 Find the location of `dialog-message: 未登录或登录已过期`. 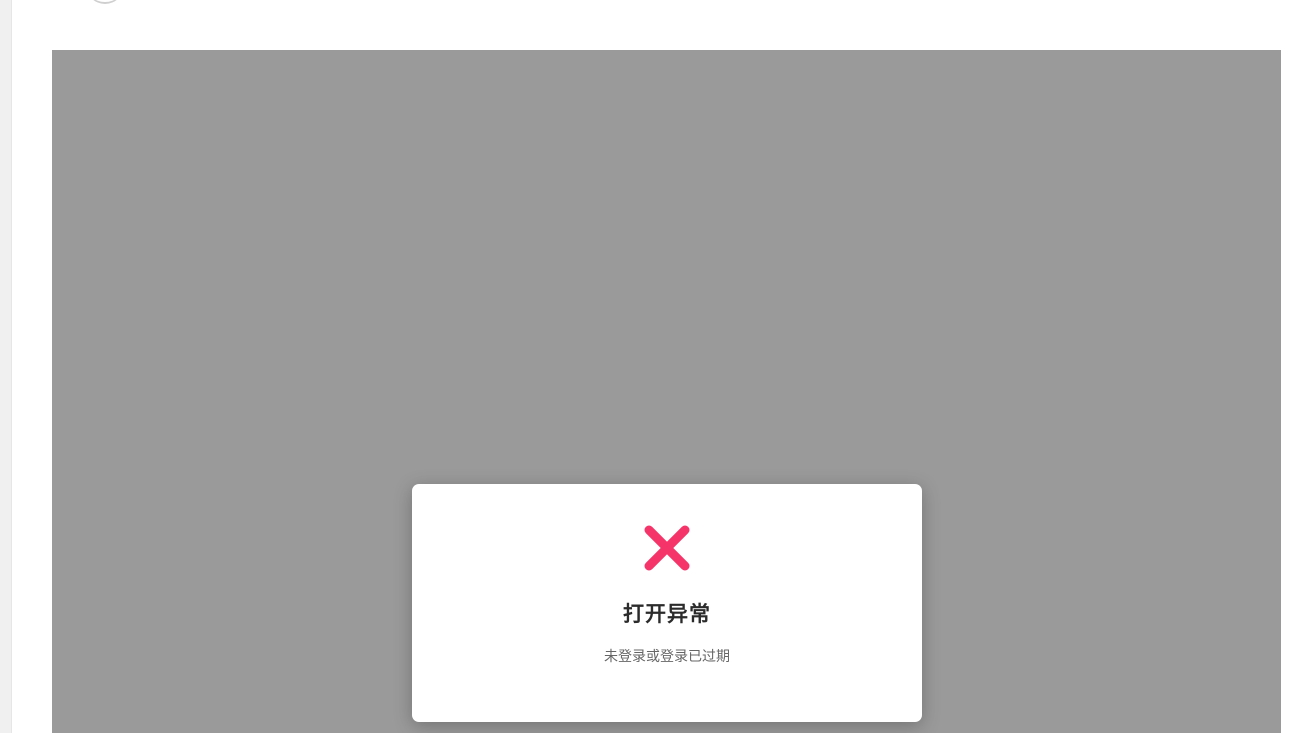

dialog-message: 未登录或登录已过期 is located at coordinates (667, 657).